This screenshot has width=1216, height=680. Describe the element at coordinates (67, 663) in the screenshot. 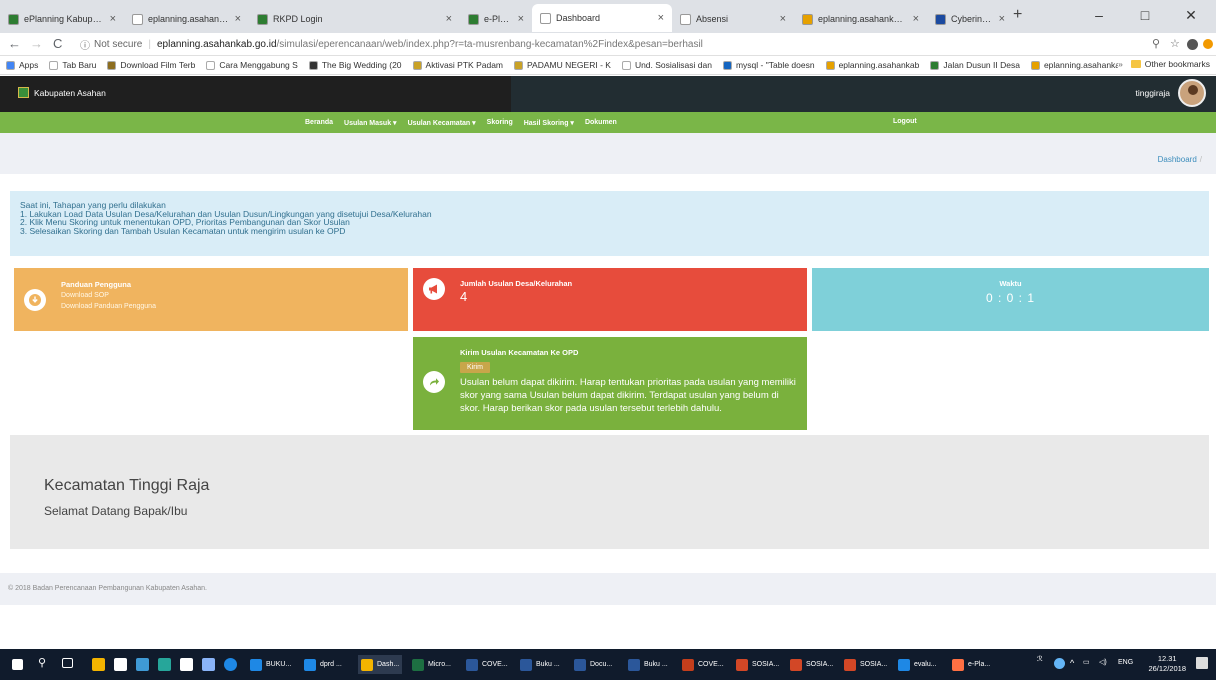

I see `task-view-icon` at that location.